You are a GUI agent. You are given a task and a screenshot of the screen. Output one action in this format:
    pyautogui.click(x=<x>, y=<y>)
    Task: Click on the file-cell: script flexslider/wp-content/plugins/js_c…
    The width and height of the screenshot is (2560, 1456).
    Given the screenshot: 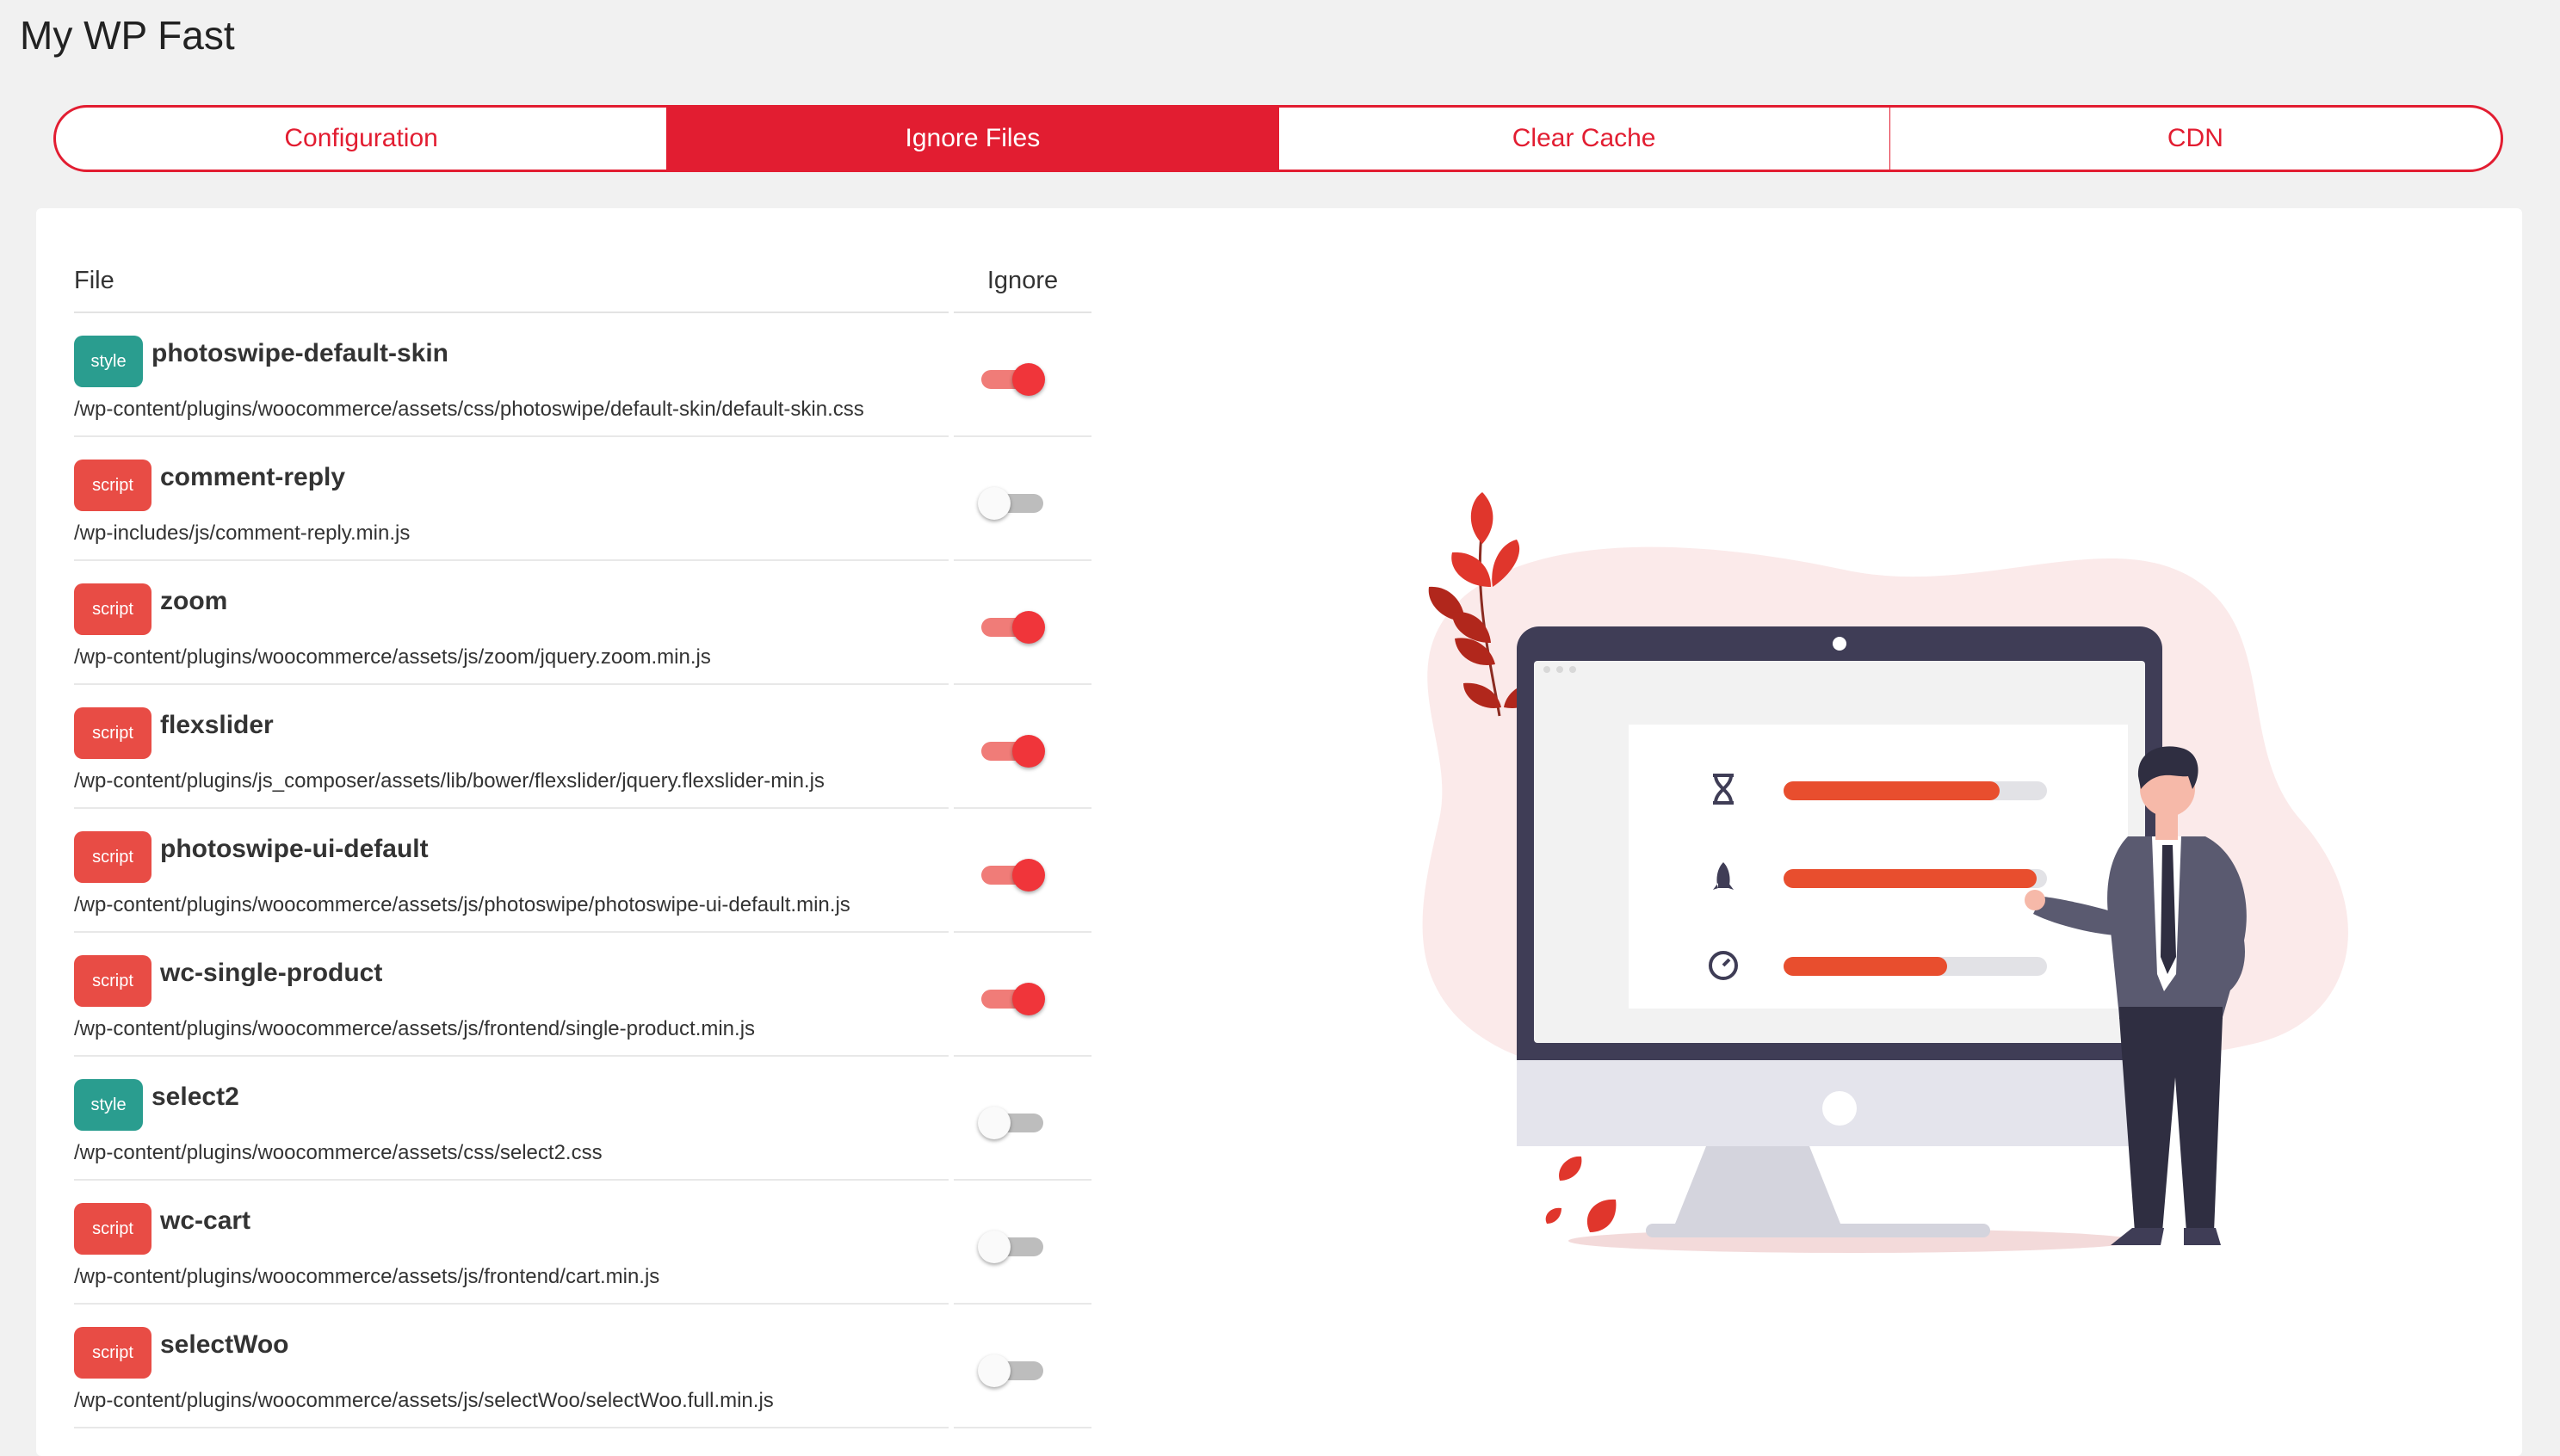 What is the action you would take?
    pyautogui.click(x=511, y=747)
    